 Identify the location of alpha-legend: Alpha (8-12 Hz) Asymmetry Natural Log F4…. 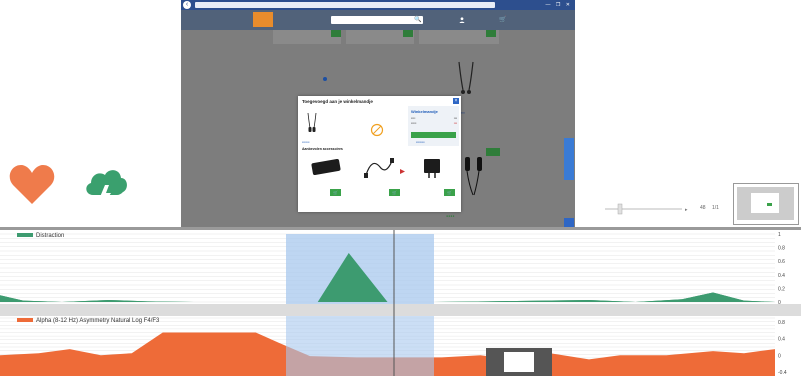
(88, 321).